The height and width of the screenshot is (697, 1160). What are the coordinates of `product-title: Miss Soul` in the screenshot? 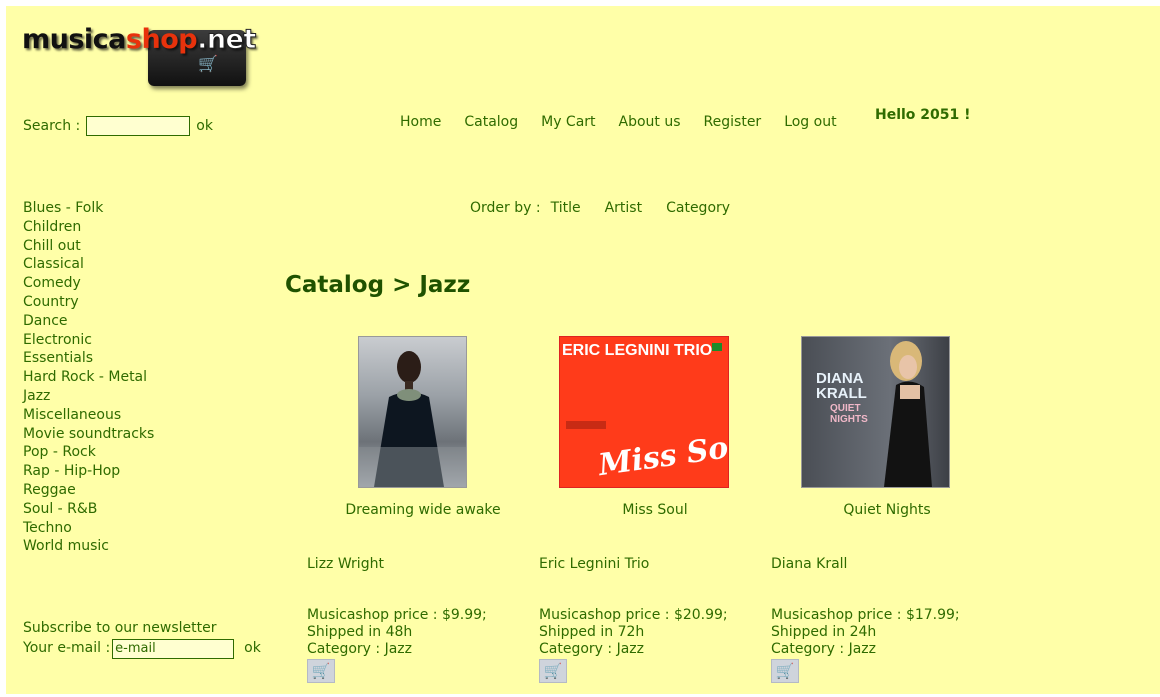 It's located at (655, 510).